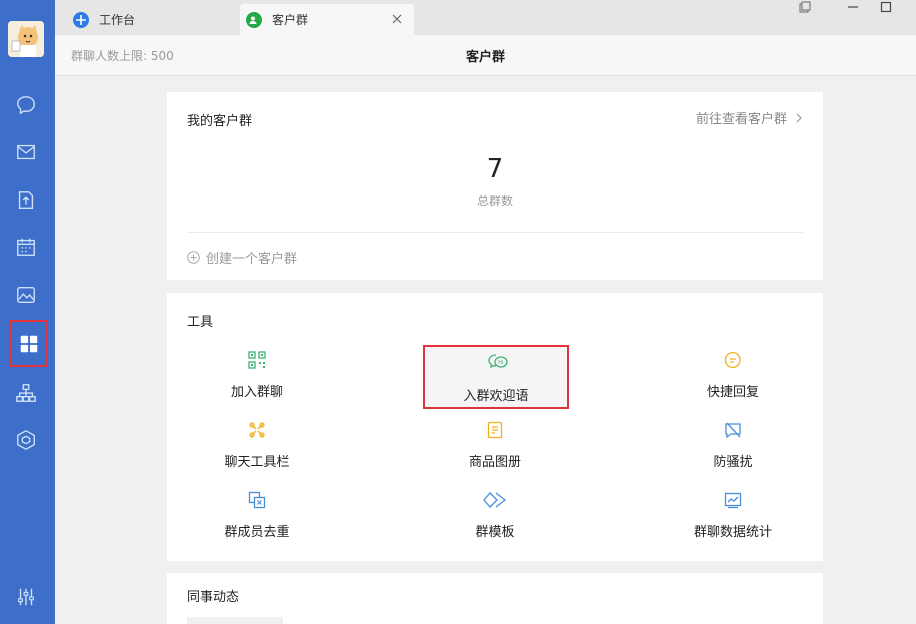 This screenshot has width=916, height=624. I want to click on tool-group-stats: 群聊数据统计, so click(733, 513).